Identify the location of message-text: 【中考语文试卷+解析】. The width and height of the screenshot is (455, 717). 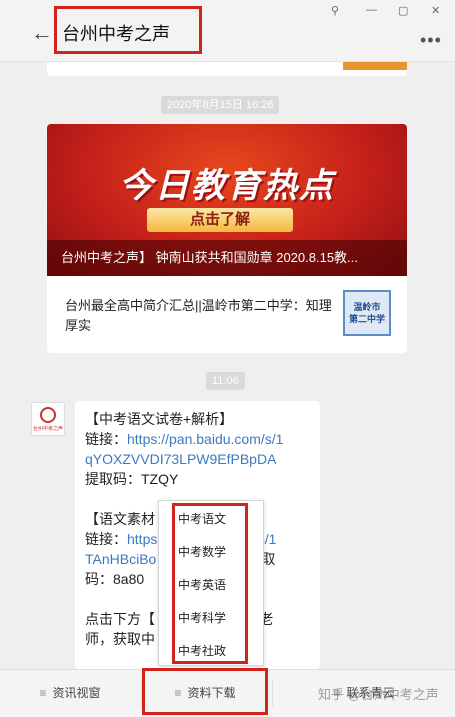
(159, 419).